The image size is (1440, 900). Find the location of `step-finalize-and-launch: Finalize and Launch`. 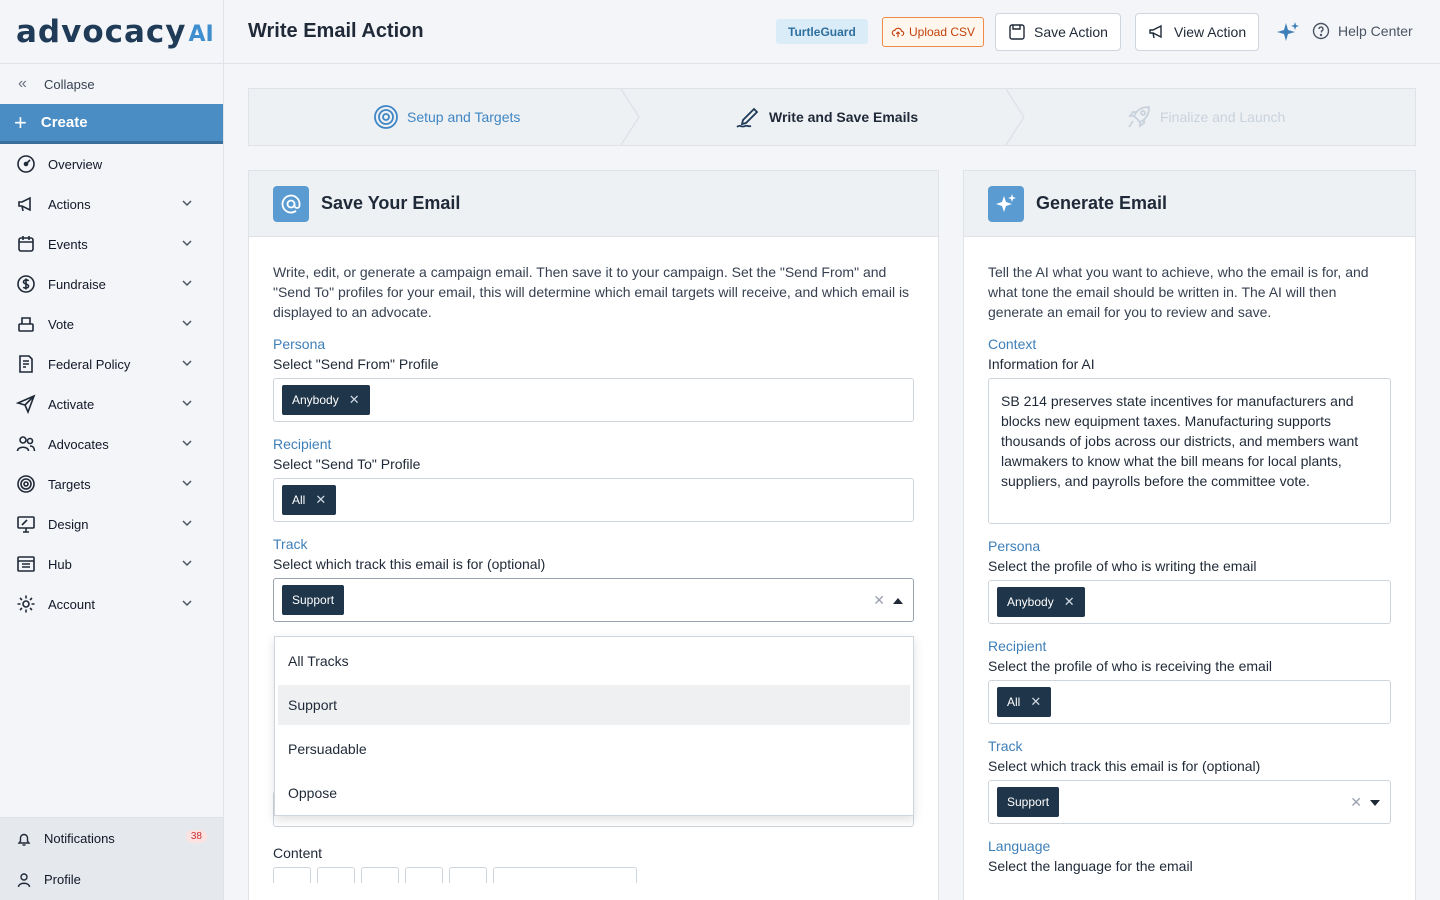

step-finalize-and-launch: Finalize and Launch is located at coordinates (1205, 117).